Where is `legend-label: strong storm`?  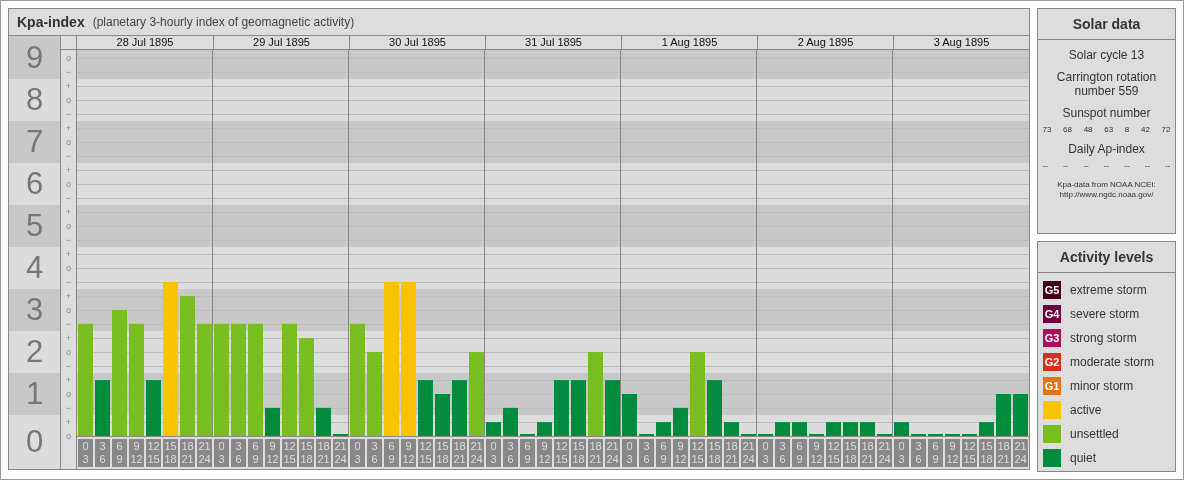 legend-label: strong storm is located at coordinates (1103, 338).